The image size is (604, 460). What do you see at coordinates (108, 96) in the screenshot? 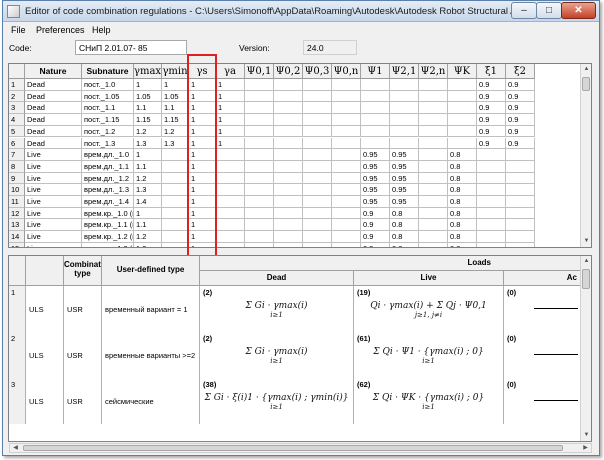
I see `cell-subnature: пост._1.05` at bounding box center [108, 96].